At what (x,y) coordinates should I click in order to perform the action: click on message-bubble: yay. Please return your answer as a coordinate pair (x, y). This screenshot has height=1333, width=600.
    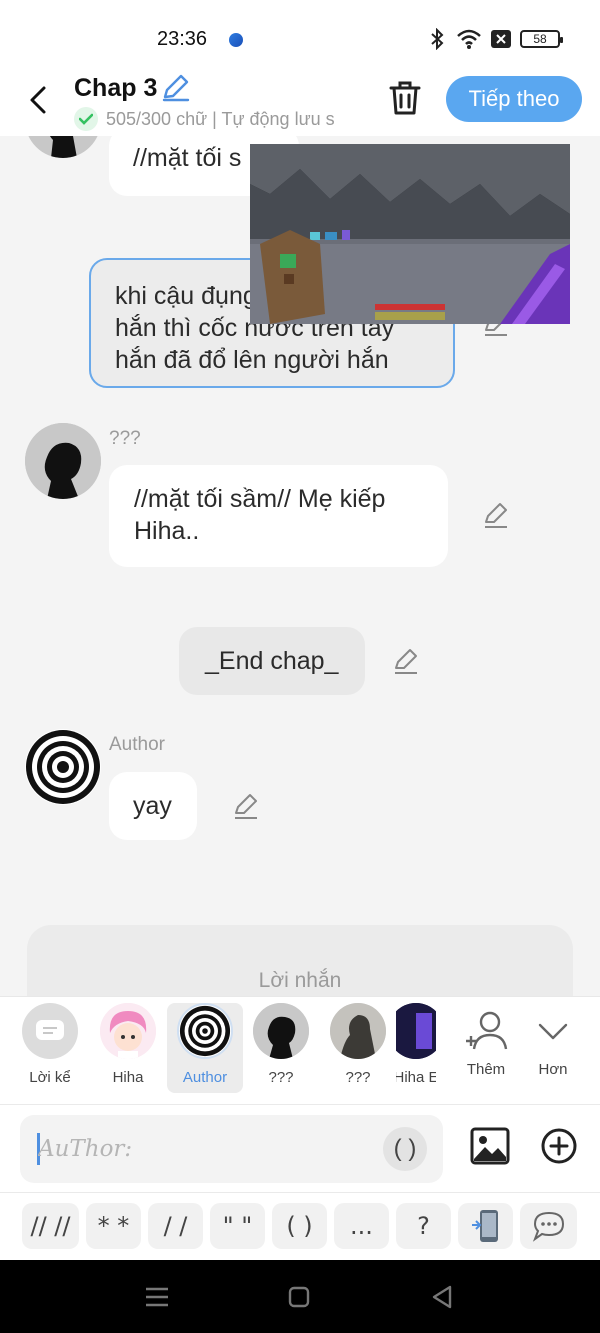
    Looking at the image, I should click on (153, 806).